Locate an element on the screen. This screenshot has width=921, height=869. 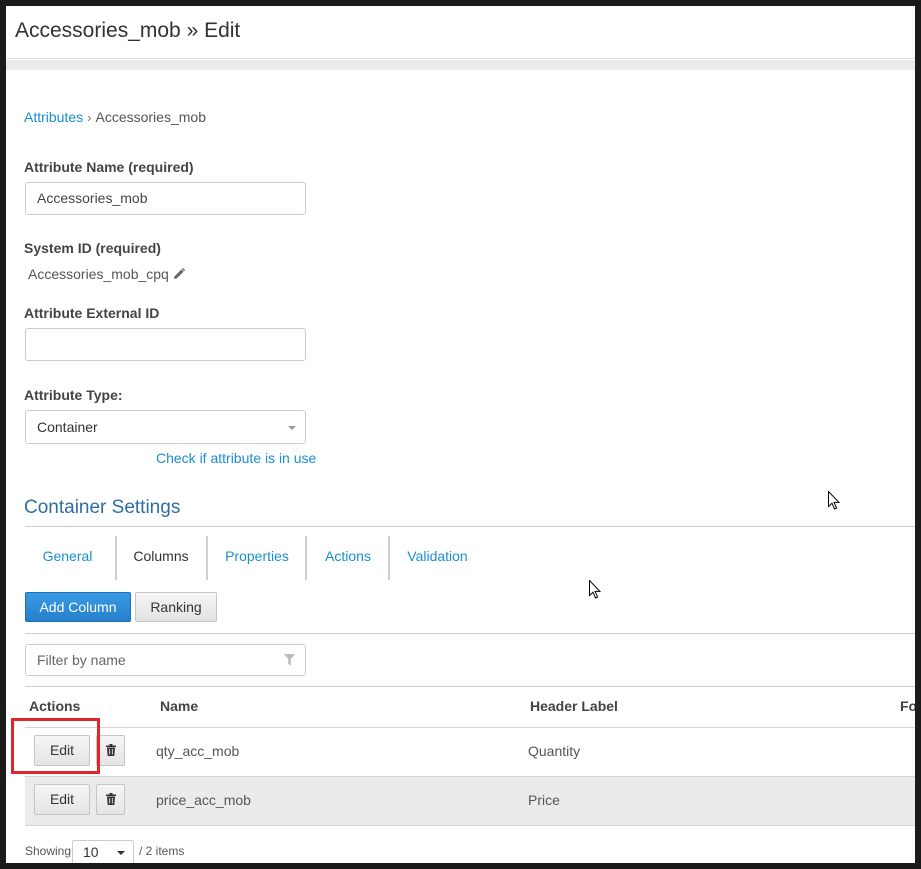
row-header-label: Quantity is located at coordinates (554, 751).